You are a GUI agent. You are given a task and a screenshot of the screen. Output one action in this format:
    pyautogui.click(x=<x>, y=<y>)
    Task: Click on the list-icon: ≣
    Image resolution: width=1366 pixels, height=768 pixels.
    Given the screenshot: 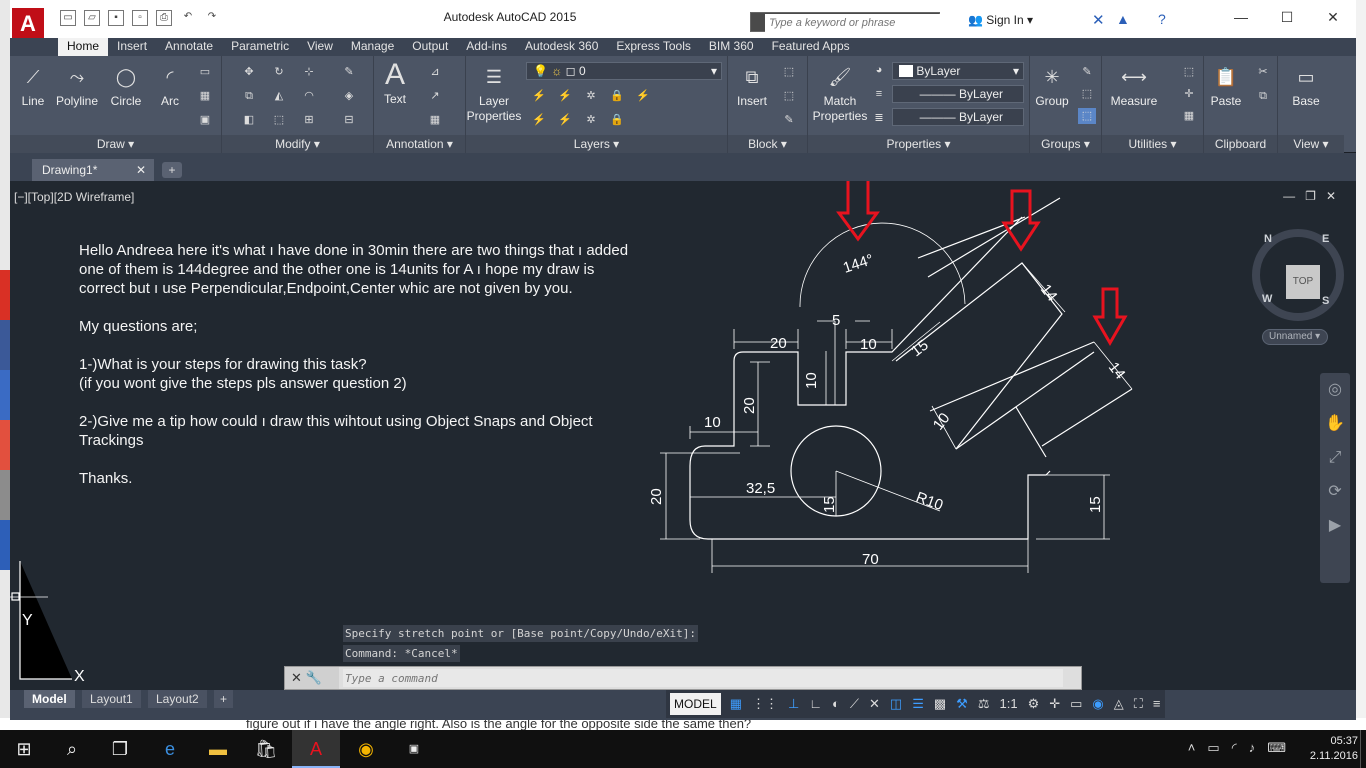 What is the action you would take?
    pyautogui.click(x=879, y=118)
    